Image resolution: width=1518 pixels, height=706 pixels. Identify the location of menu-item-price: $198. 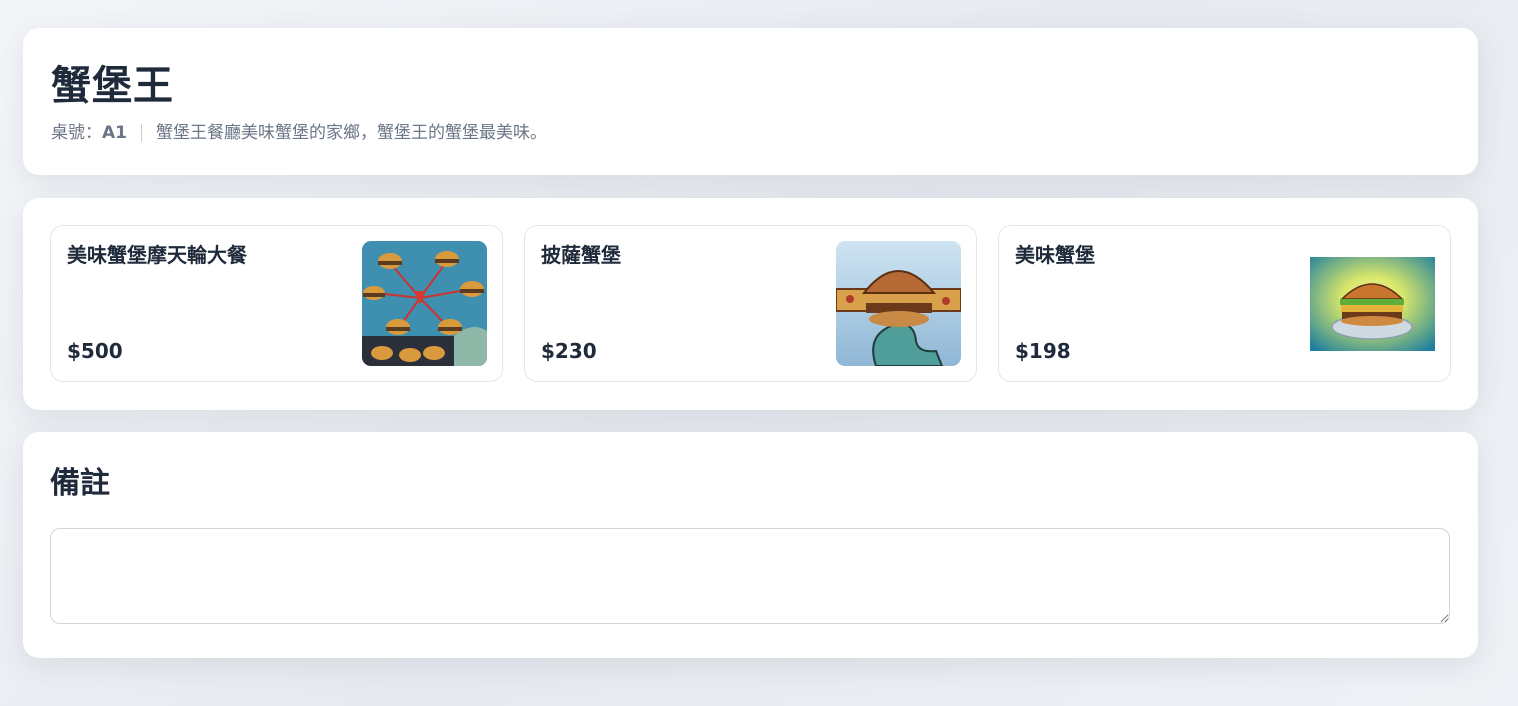
(1043, 351).